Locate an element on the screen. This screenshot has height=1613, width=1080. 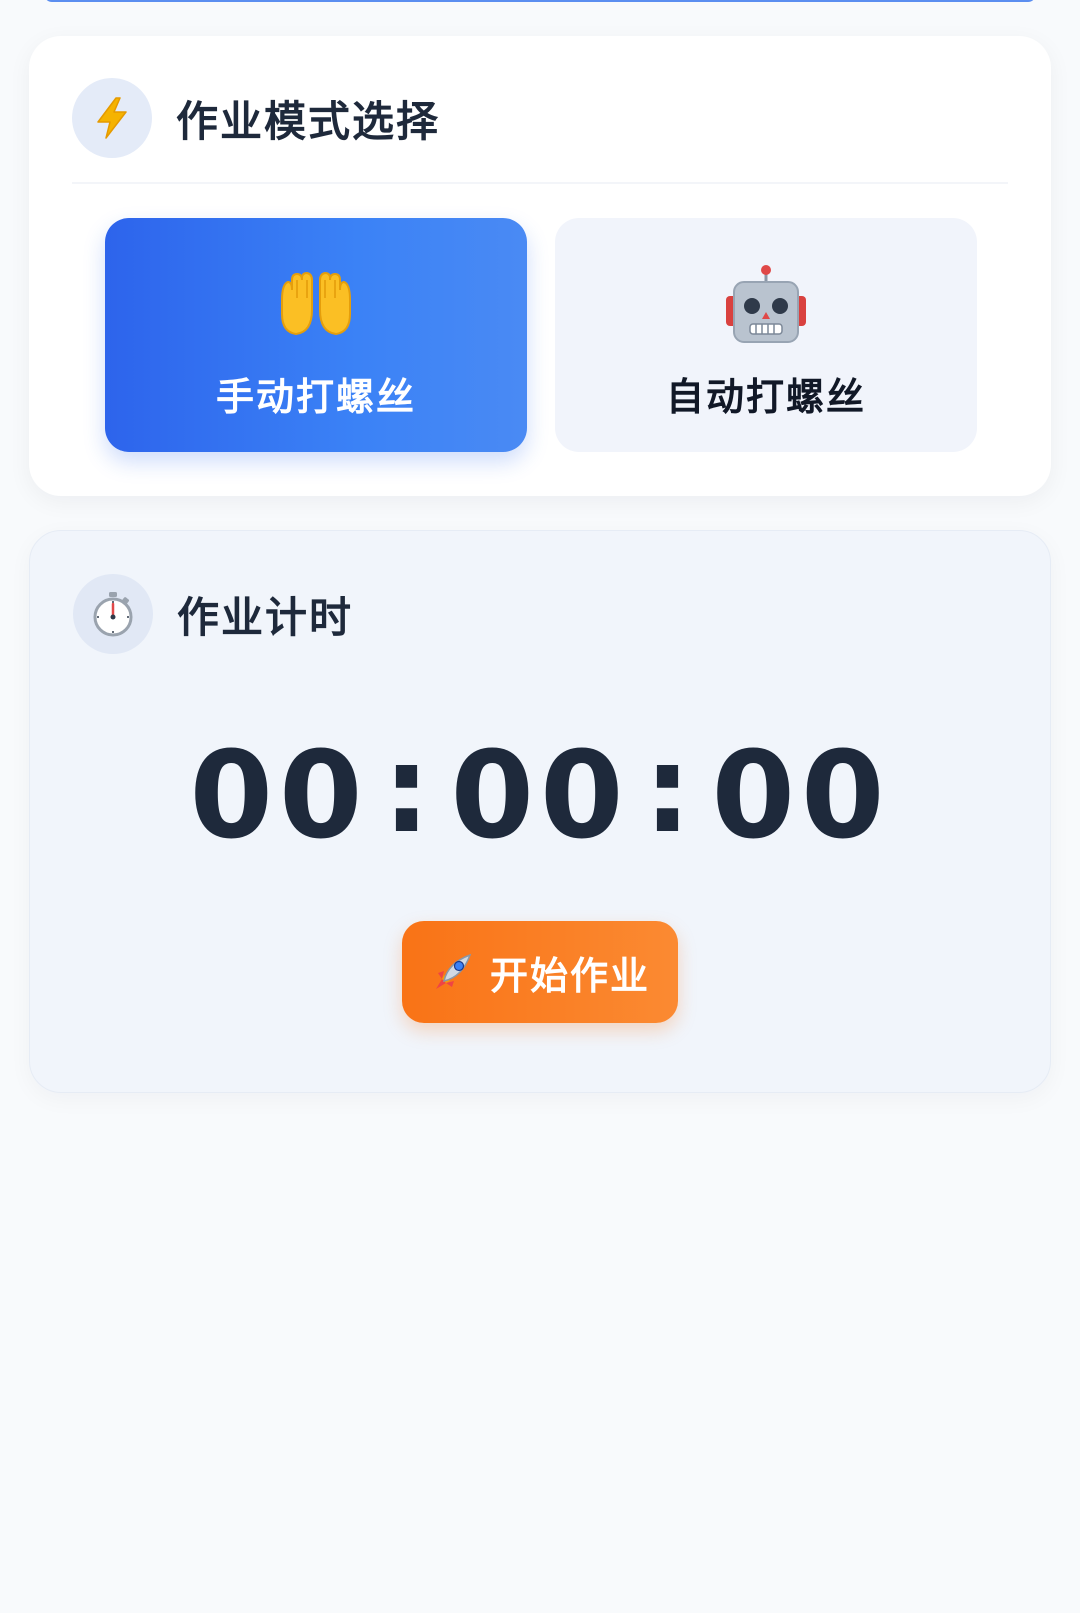
manual-mode-label: 手动打螺丝 is located at coordinates (315, 397).